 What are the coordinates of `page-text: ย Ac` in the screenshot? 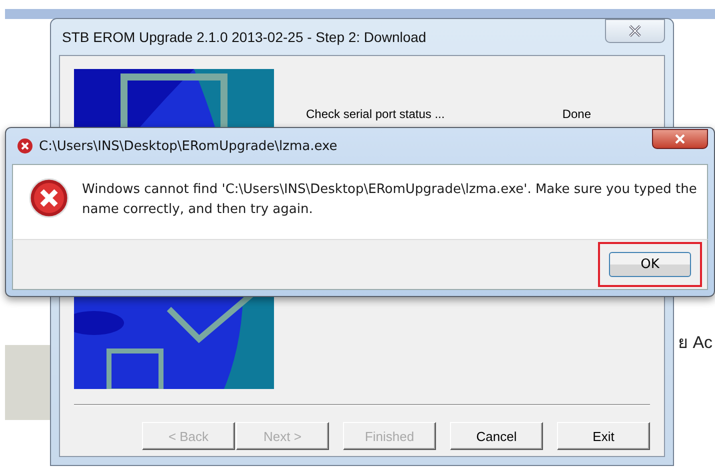 It's located at (695, 343).